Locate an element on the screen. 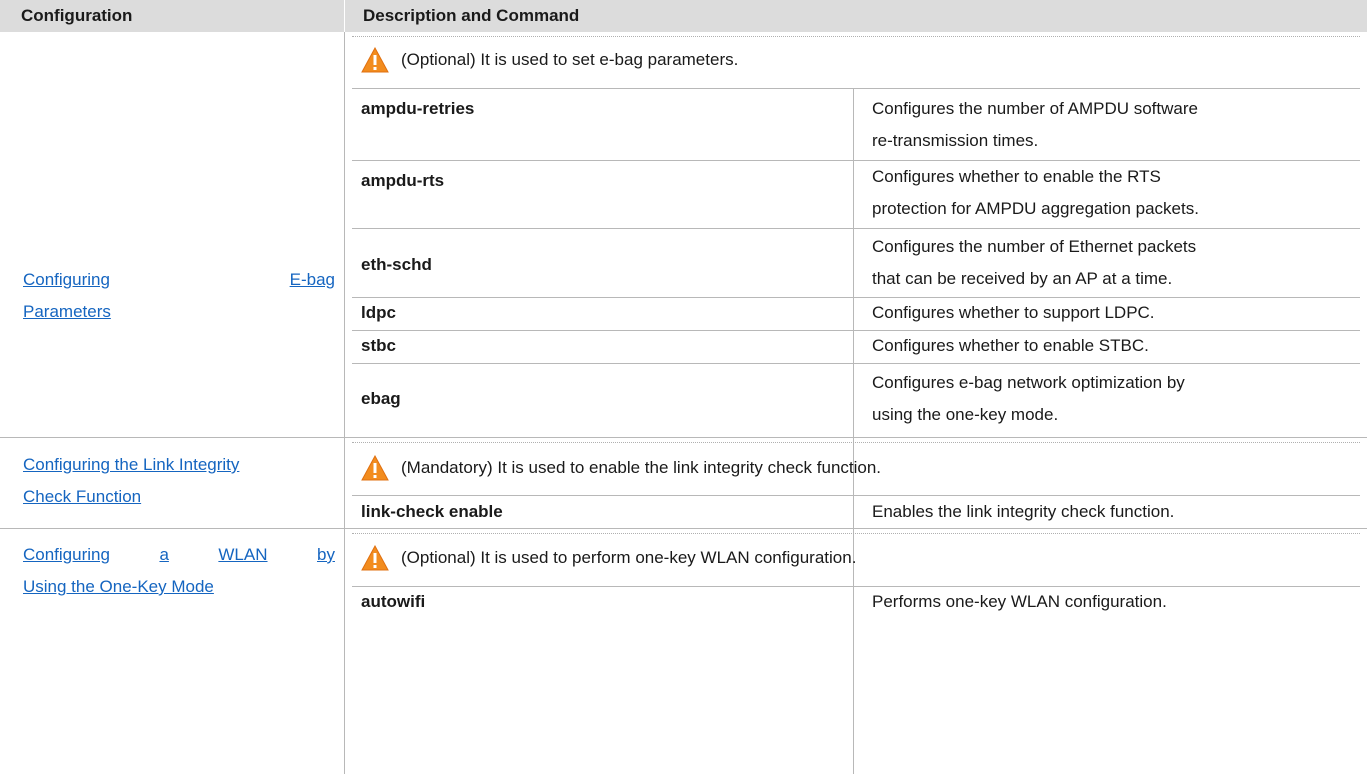  header-description: Description and Command is located at coordinates (471, 15).